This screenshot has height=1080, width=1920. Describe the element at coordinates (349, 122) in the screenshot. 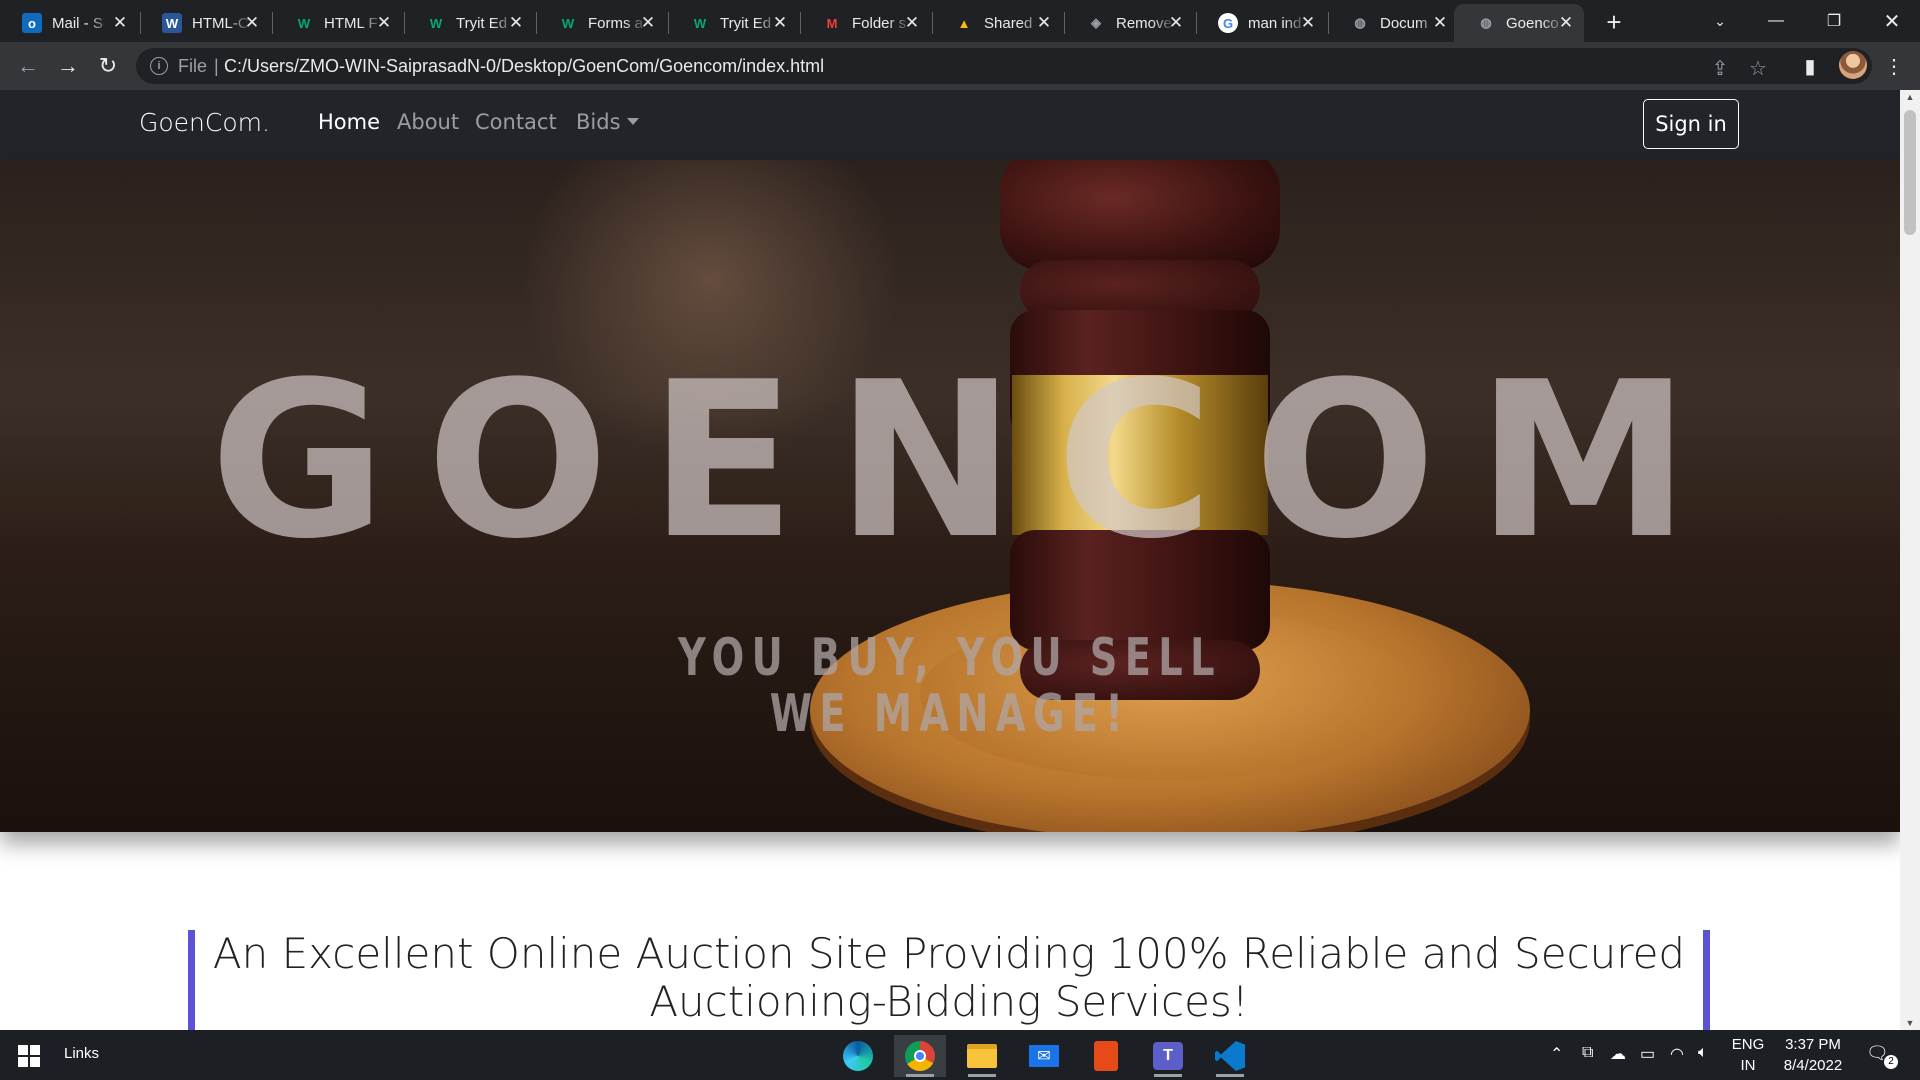

I see `nav-home: Home` at that location.